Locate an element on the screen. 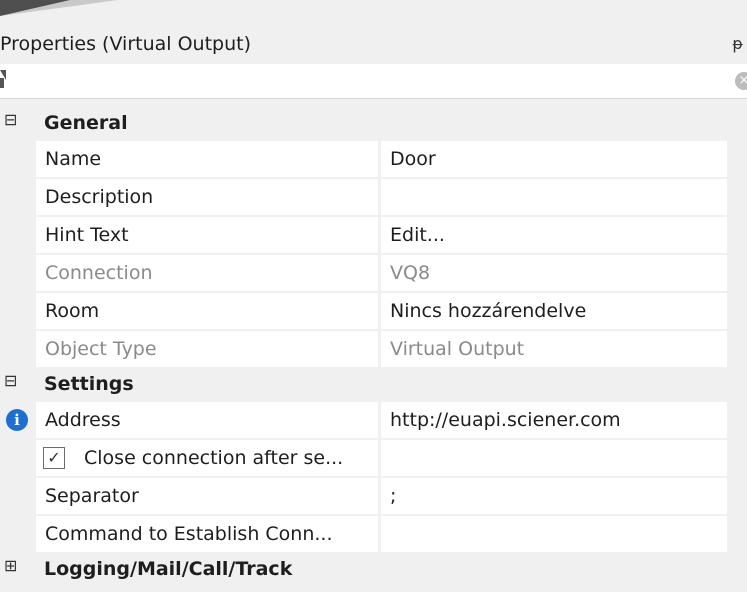 This screenshot has height=592, width=747. property-value: Door is located at coordinates (554, 159).